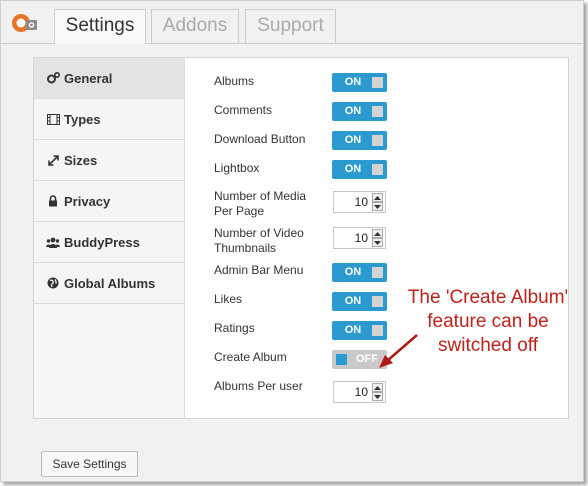 The width and height of the screenshot is (588, 486). I want to click on albums-toggle: ON, so click(359, 82).